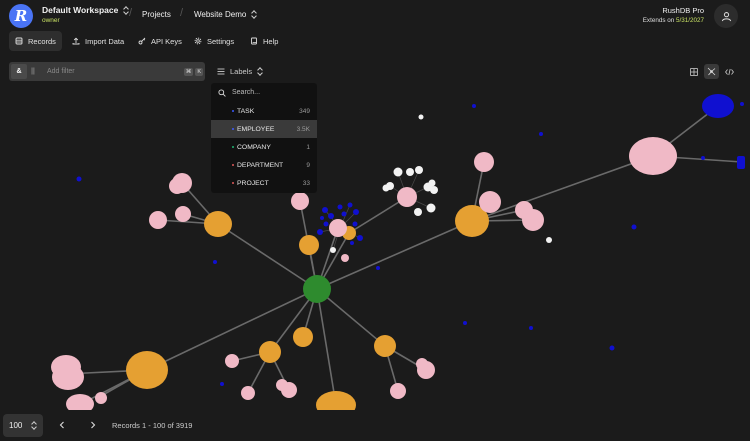 The height and width of the screenshot is (441, 750). I want to click on label-option-department: DEPARTMENT 9, so click(264, 165).